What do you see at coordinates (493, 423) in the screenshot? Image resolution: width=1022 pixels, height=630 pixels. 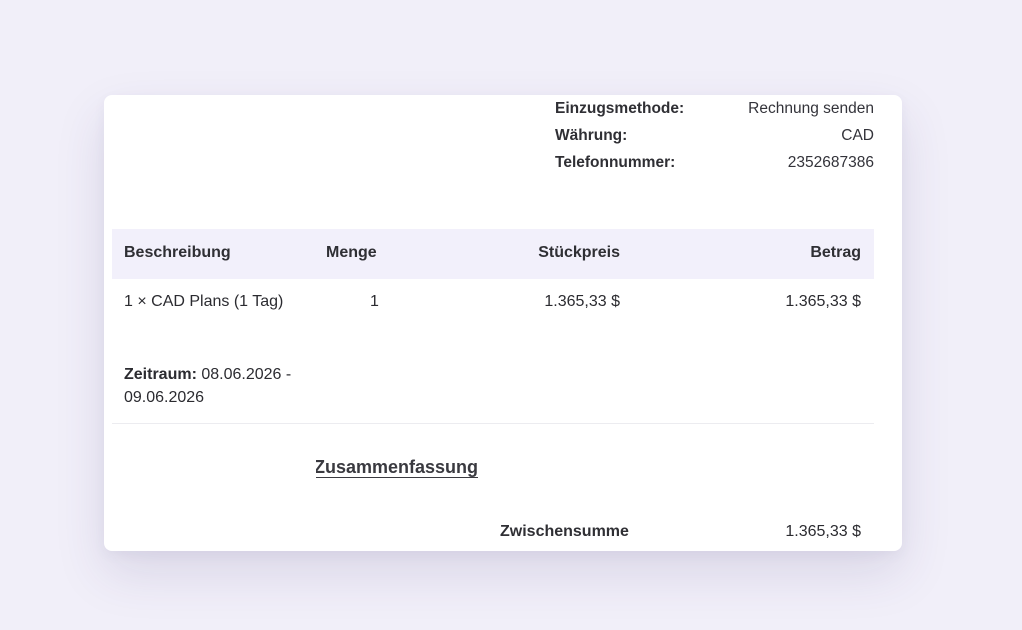 I see `table-divider` at bounding box center [493, 423].